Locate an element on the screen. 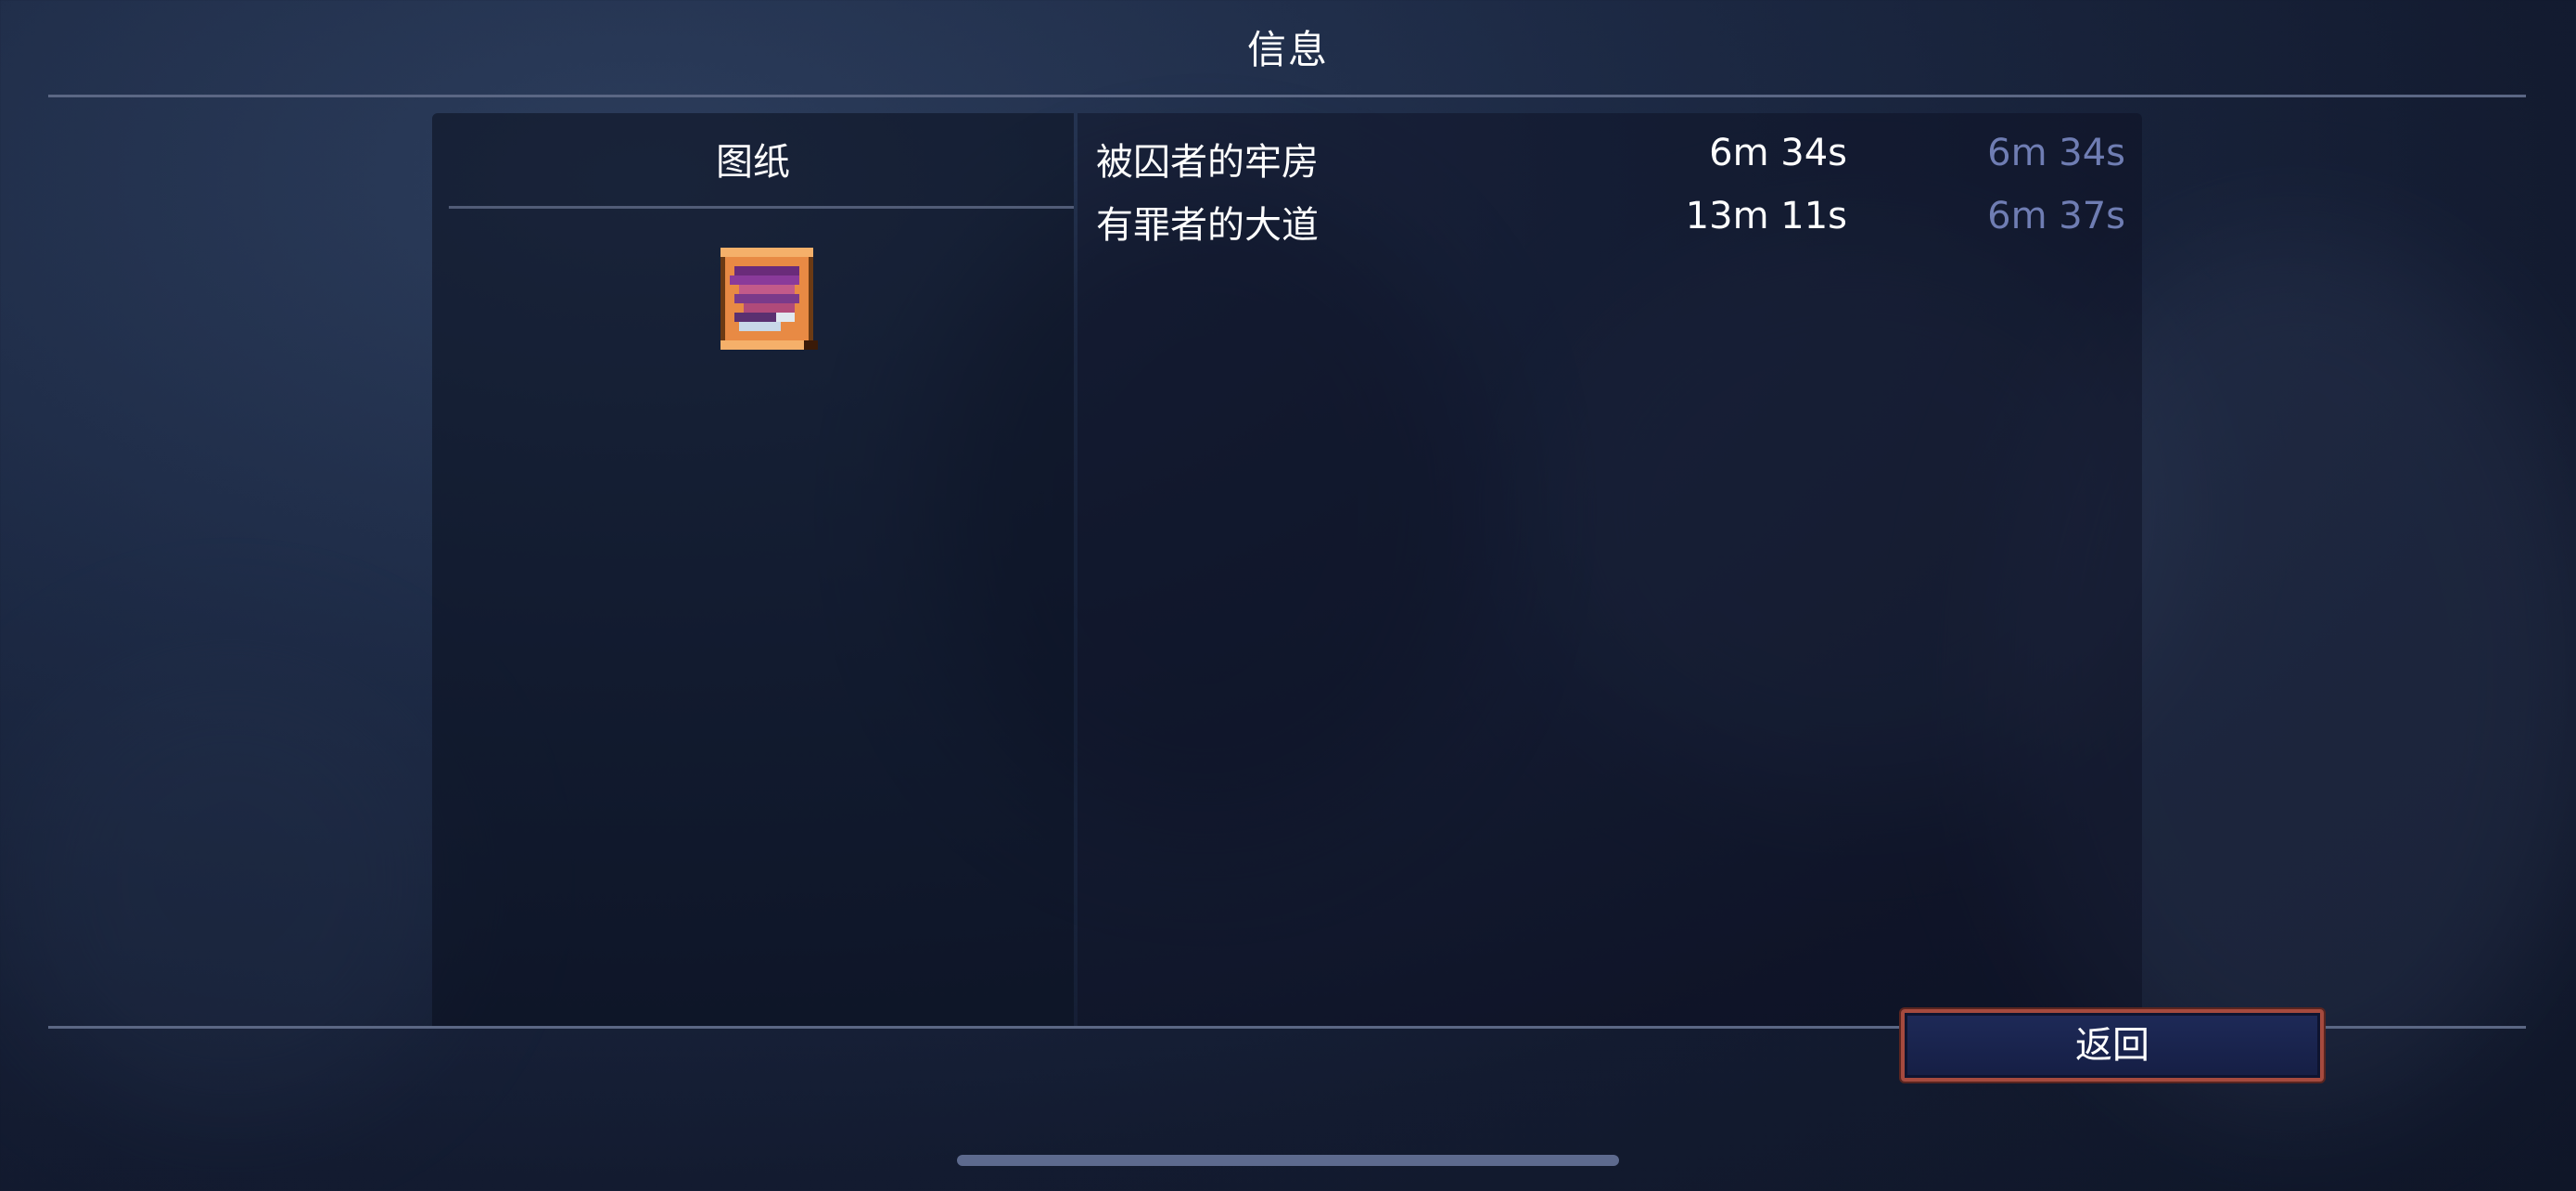  total-time: 6m 34s is located at coordinates (1778, 153).